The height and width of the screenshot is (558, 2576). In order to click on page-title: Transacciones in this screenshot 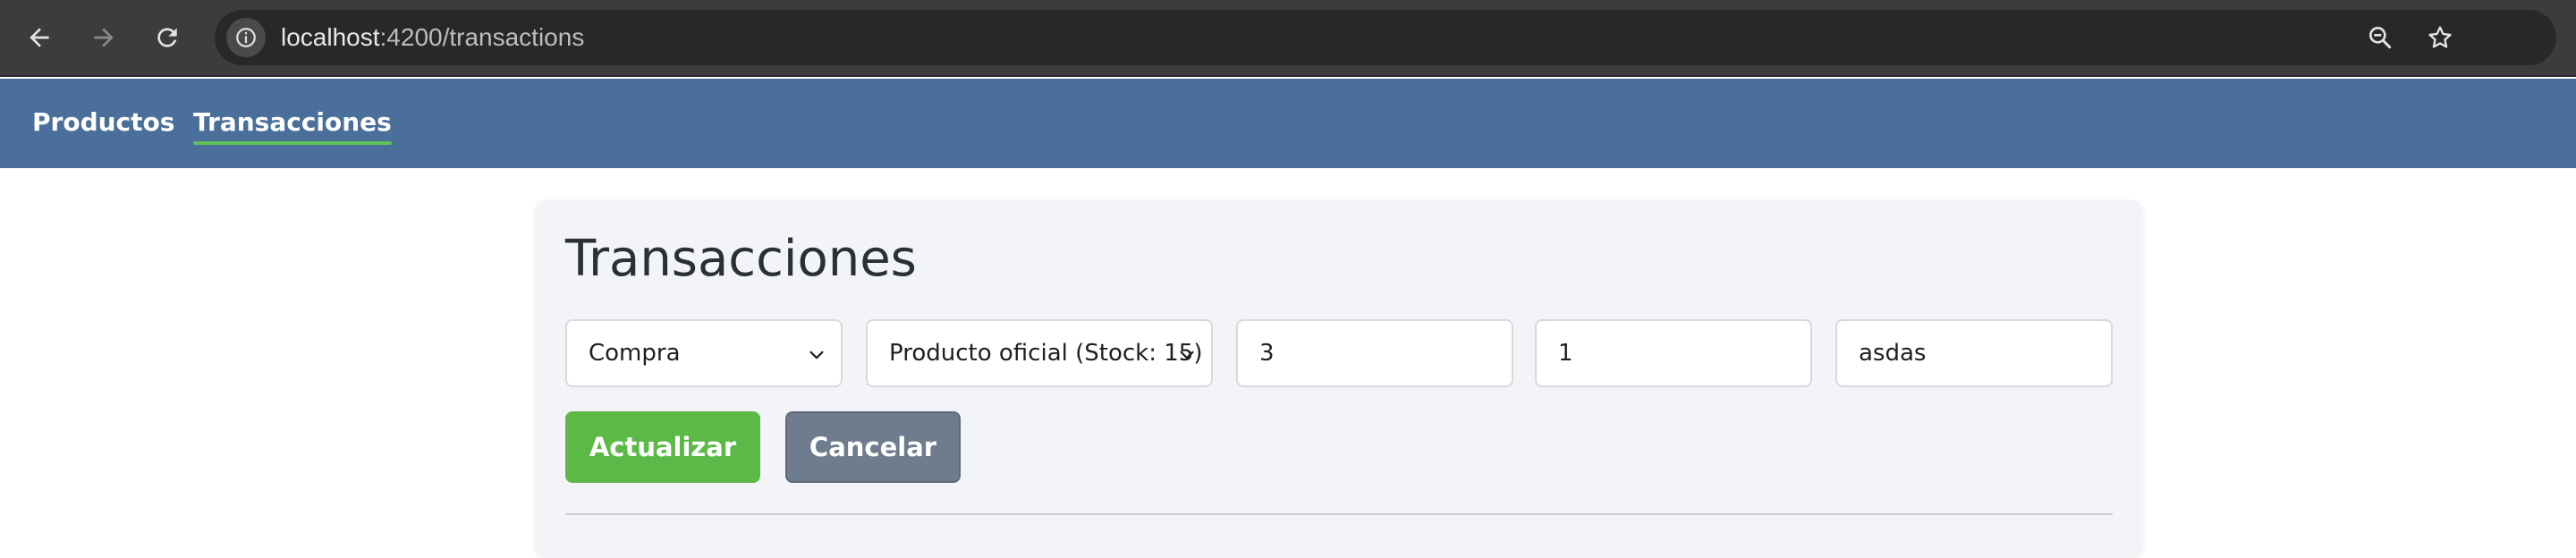, I will do `click(741, 259)`.